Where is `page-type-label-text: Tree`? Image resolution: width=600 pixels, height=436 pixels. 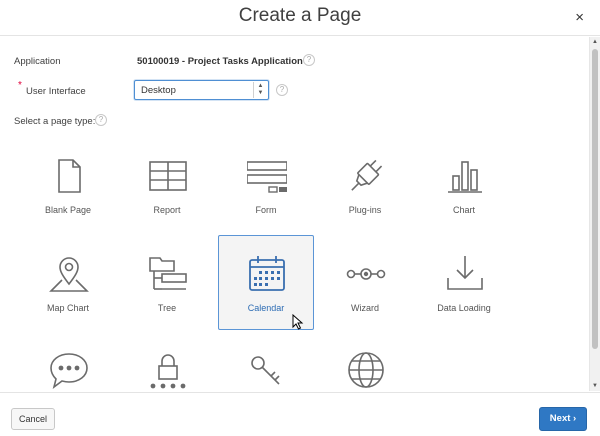 page-type-label-text: Tree is located at coordinates (167, 308).